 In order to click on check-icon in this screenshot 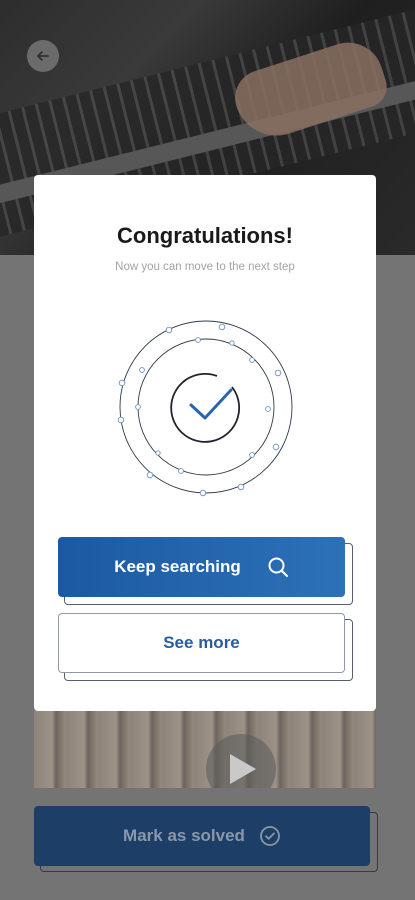, I will do `click(211, 404)`.